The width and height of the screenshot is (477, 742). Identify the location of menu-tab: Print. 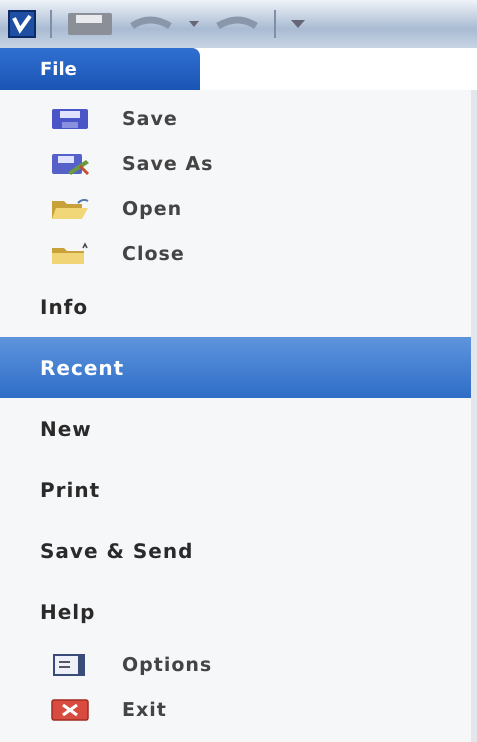
(235, 489).